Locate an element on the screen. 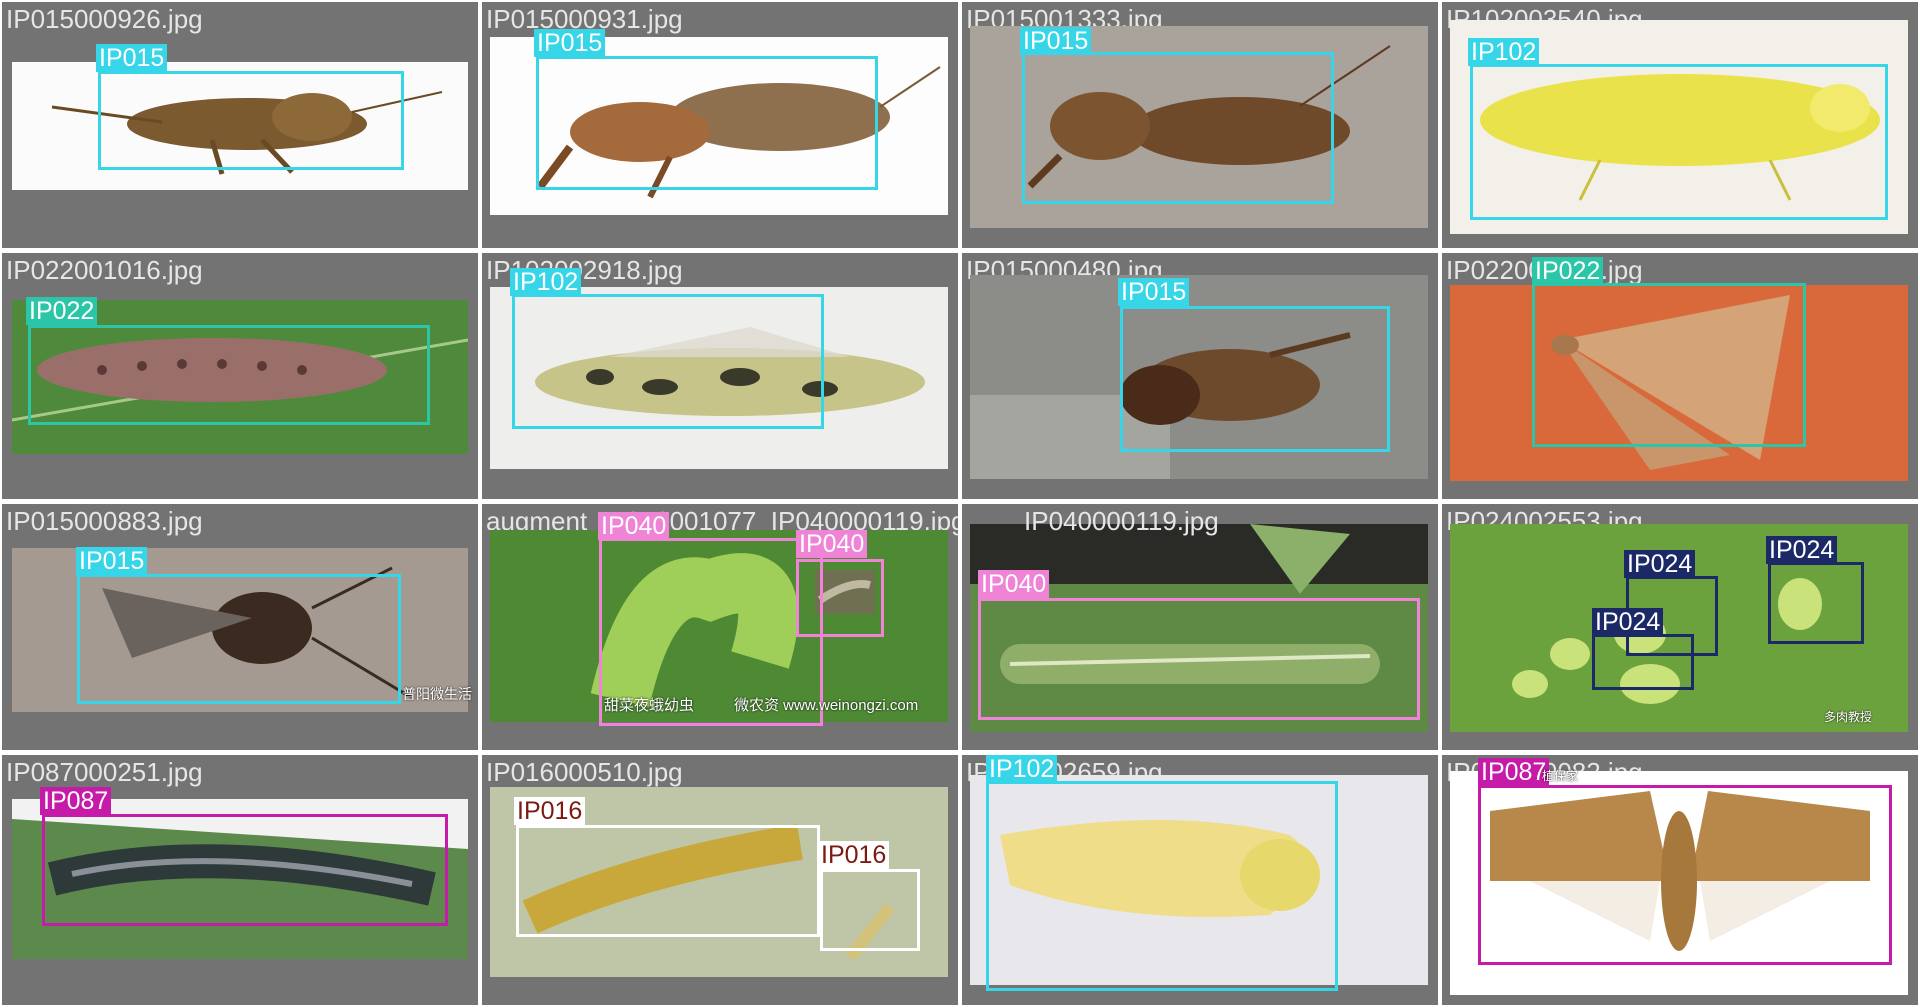 The image size is (1920, 1008). tile-1: IP015000926.jpg IP015 is located at coordinates (240, 125).